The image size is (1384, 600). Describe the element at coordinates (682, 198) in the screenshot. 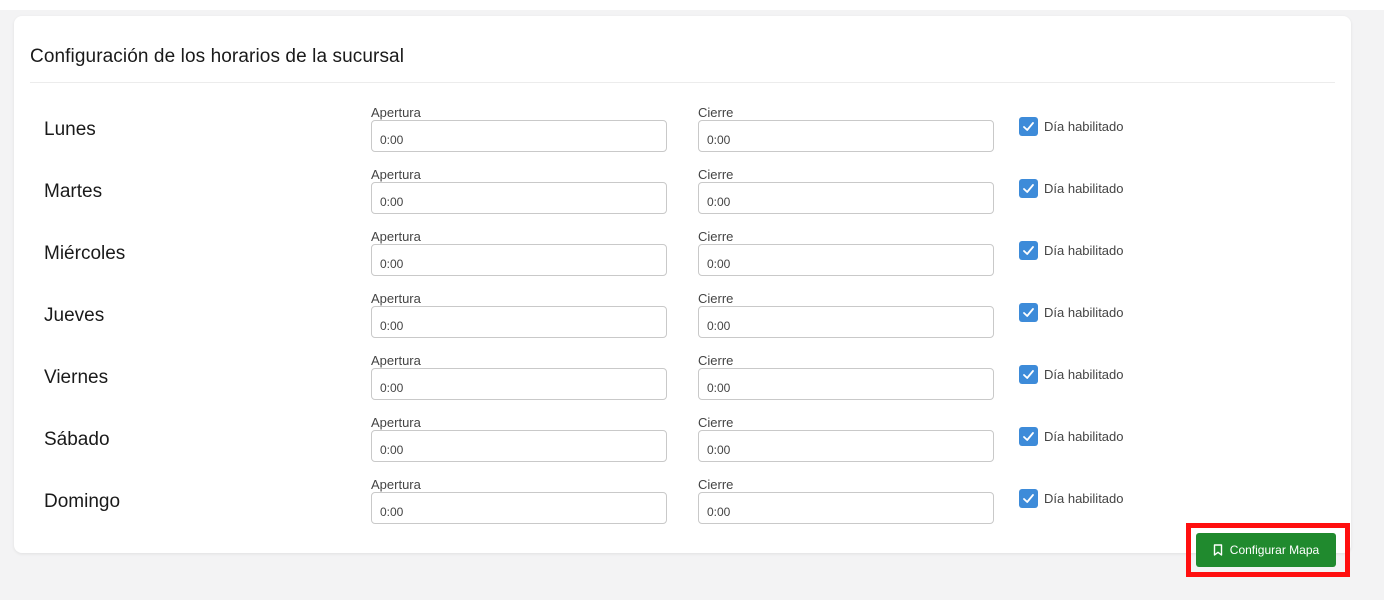

I see `day-row-martes: Martes Apertura Cierre Día habilitado` at that location.